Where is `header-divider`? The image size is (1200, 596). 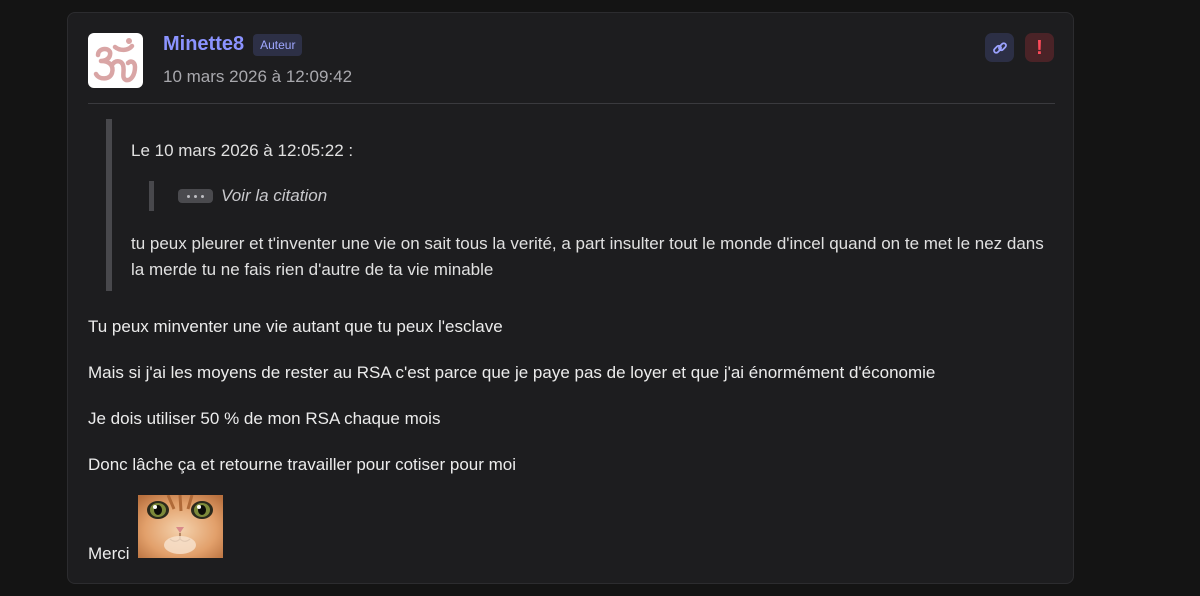
header-divider is located at coordinates (571, 103).